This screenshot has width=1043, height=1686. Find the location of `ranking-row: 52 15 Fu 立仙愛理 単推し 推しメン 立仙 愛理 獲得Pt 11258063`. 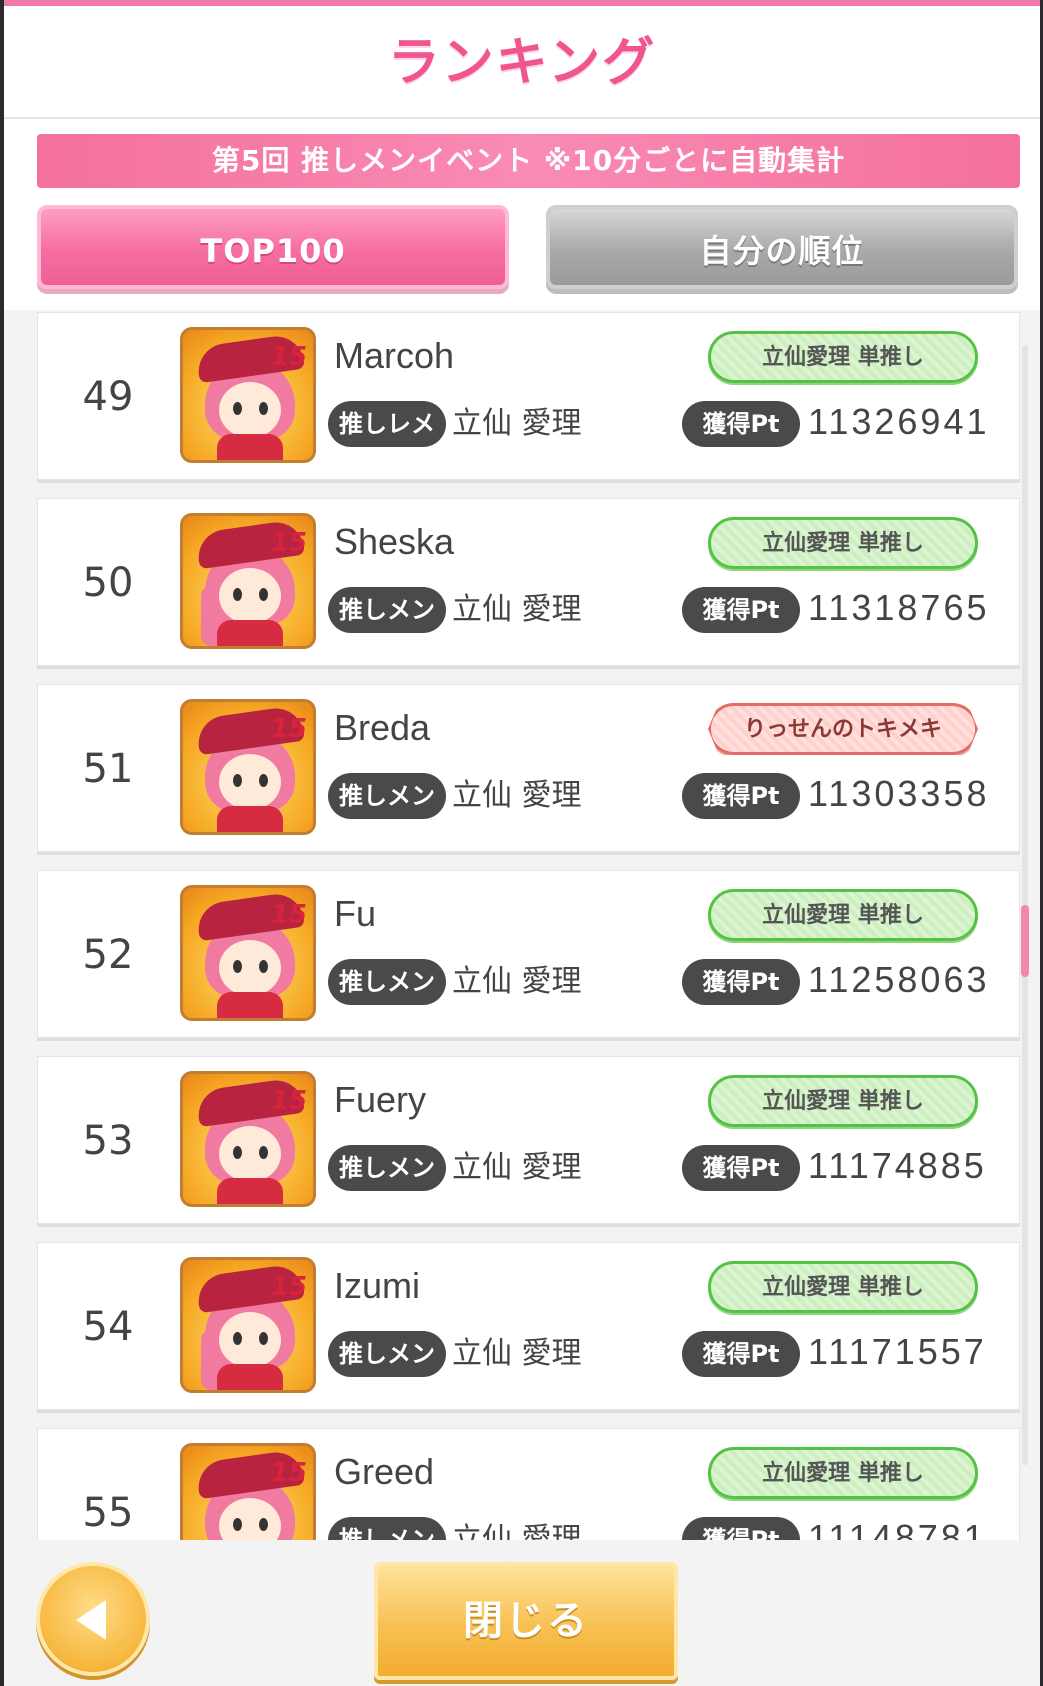

ranking-row: 52 15 Fu 立仙愛理 単推し 推しメン 立仙 愛理 獲得Pt 11258063 is located at coordinates (528, 954).